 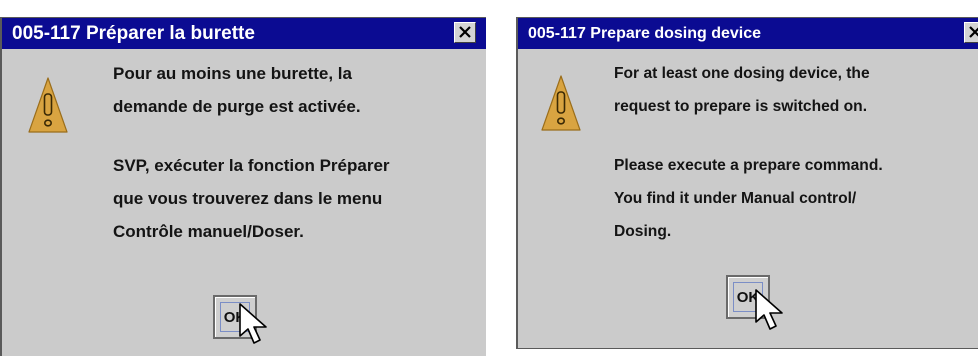 I want to click on dialog-title: 005-117 Préparer la burette, so click(x=133, y=33).